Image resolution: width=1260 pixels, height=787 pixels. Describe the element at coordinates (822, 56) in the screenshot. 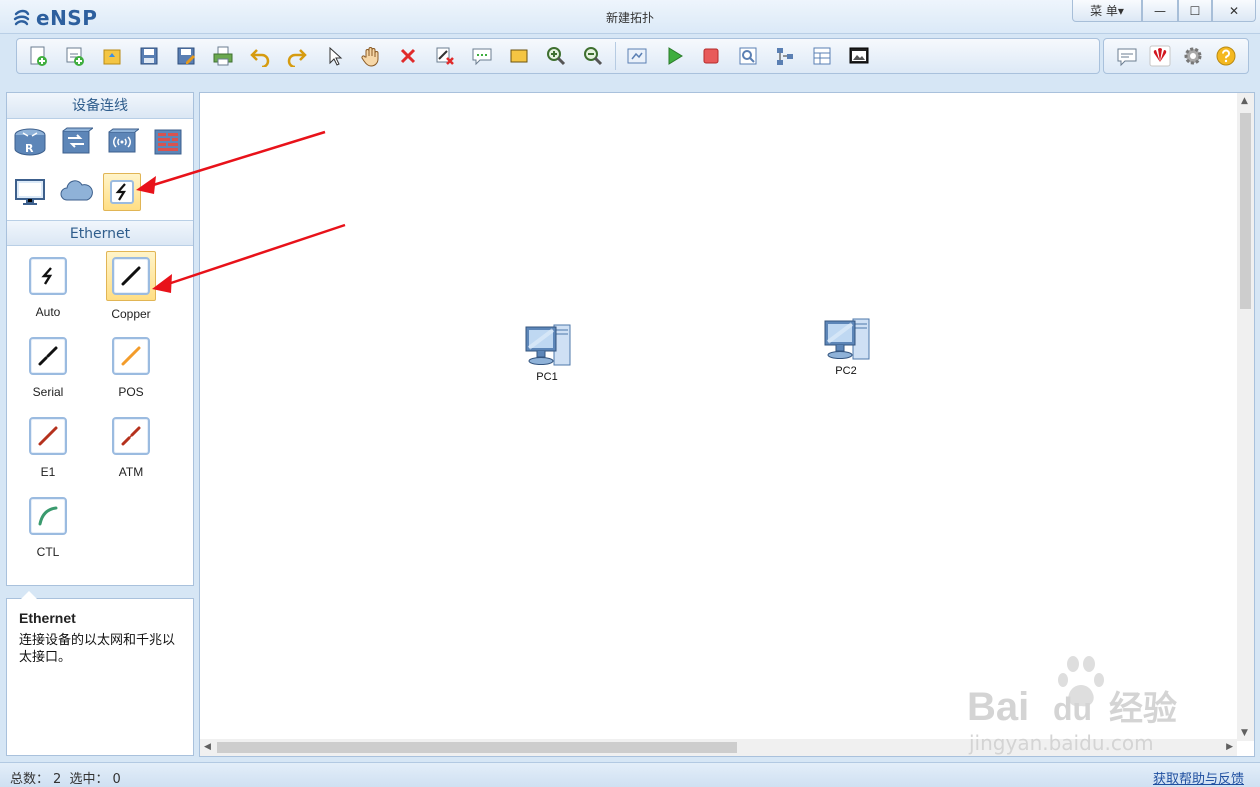

I see `table-icon` at that location.